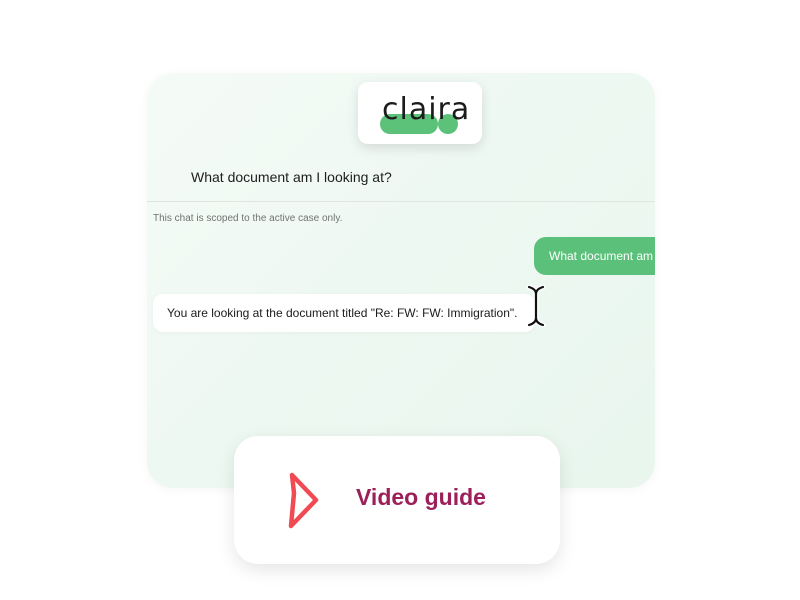 This screenshot has height=600, width=800. I want to click on chat-header-question: What document am I looking at?, so click(291, 177).